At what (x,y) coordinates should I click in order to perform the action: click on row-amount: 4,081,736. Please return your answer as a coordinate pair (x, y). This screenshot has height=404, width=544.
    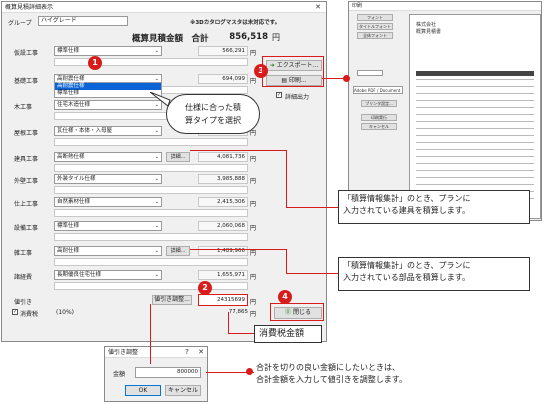
    Looking at the image, I should click on (223, 157).